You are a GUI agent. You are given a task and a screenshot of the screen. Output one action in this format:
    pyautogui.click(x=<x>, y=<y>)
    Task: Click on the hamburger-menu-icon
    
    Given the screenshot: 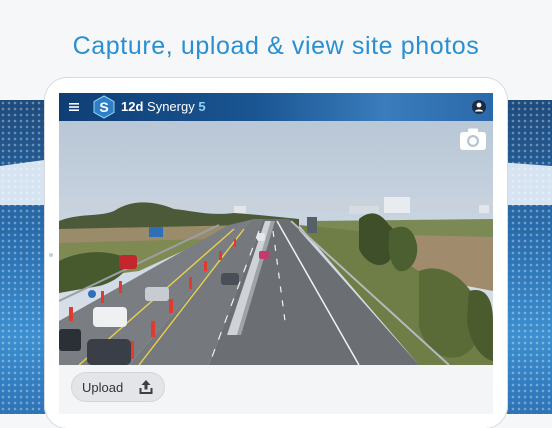 What is the action you would take?
    pyautogui.click(x=74, y=107)
    